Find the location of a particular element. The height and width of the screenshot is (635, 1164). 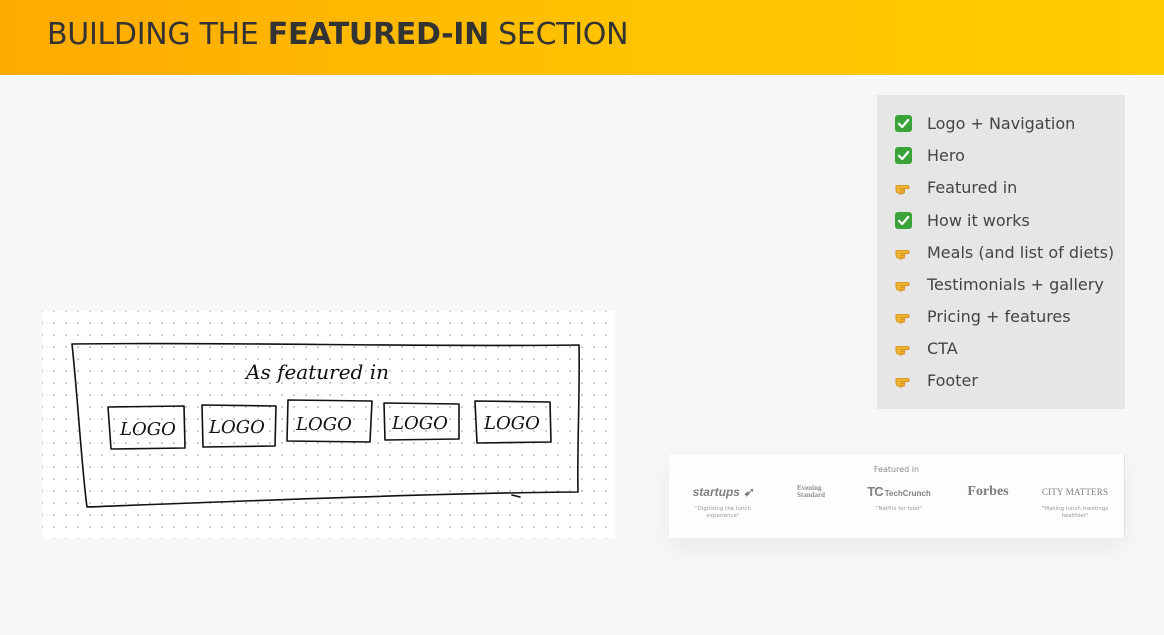

startups-logo: startups ➹ is located at coordinates (723, 492).